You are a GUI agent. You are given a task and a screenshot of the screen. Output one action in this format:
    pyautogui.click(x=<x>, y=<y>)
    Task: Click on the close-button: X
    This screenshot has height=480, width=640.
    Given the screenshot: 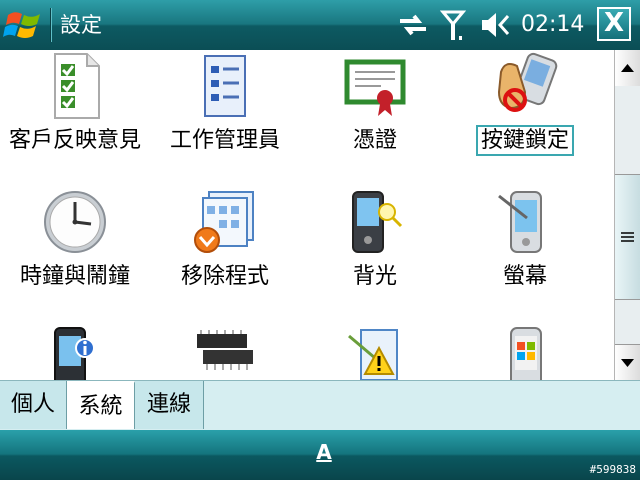 What is the action you would take?
    pyautogui.click(x=614, y=24)
    